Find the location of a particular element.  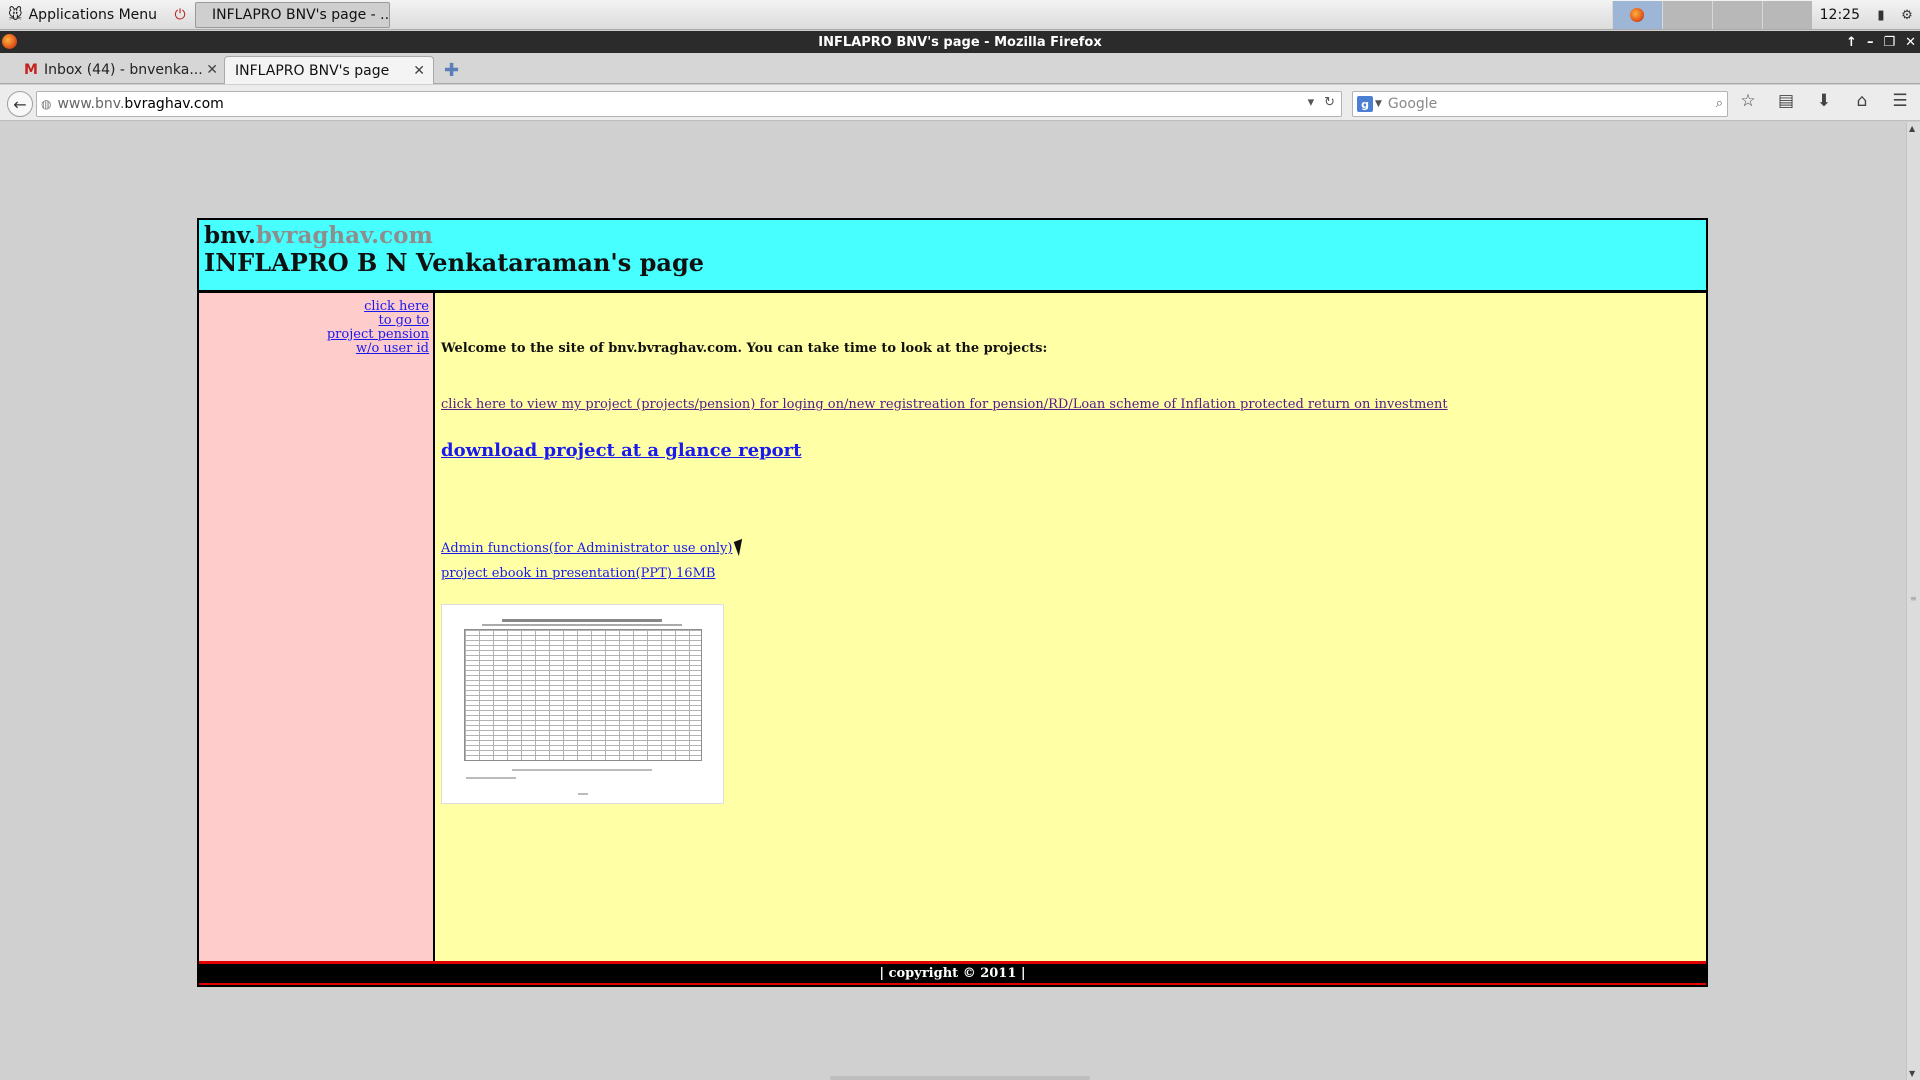

new-tab-icon: ✚ is located at coordinates (451, 70).